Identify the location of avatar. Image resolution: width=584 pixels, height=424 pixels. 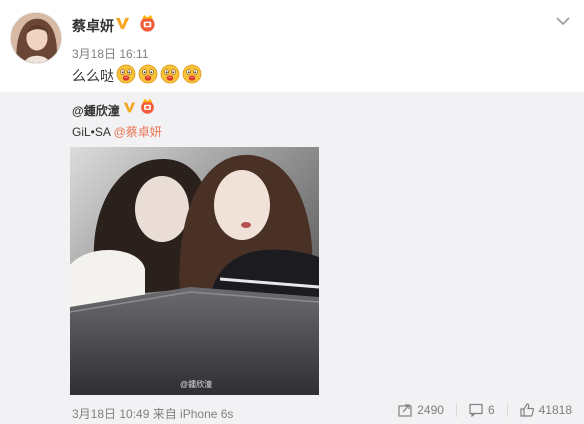
(36, 38).